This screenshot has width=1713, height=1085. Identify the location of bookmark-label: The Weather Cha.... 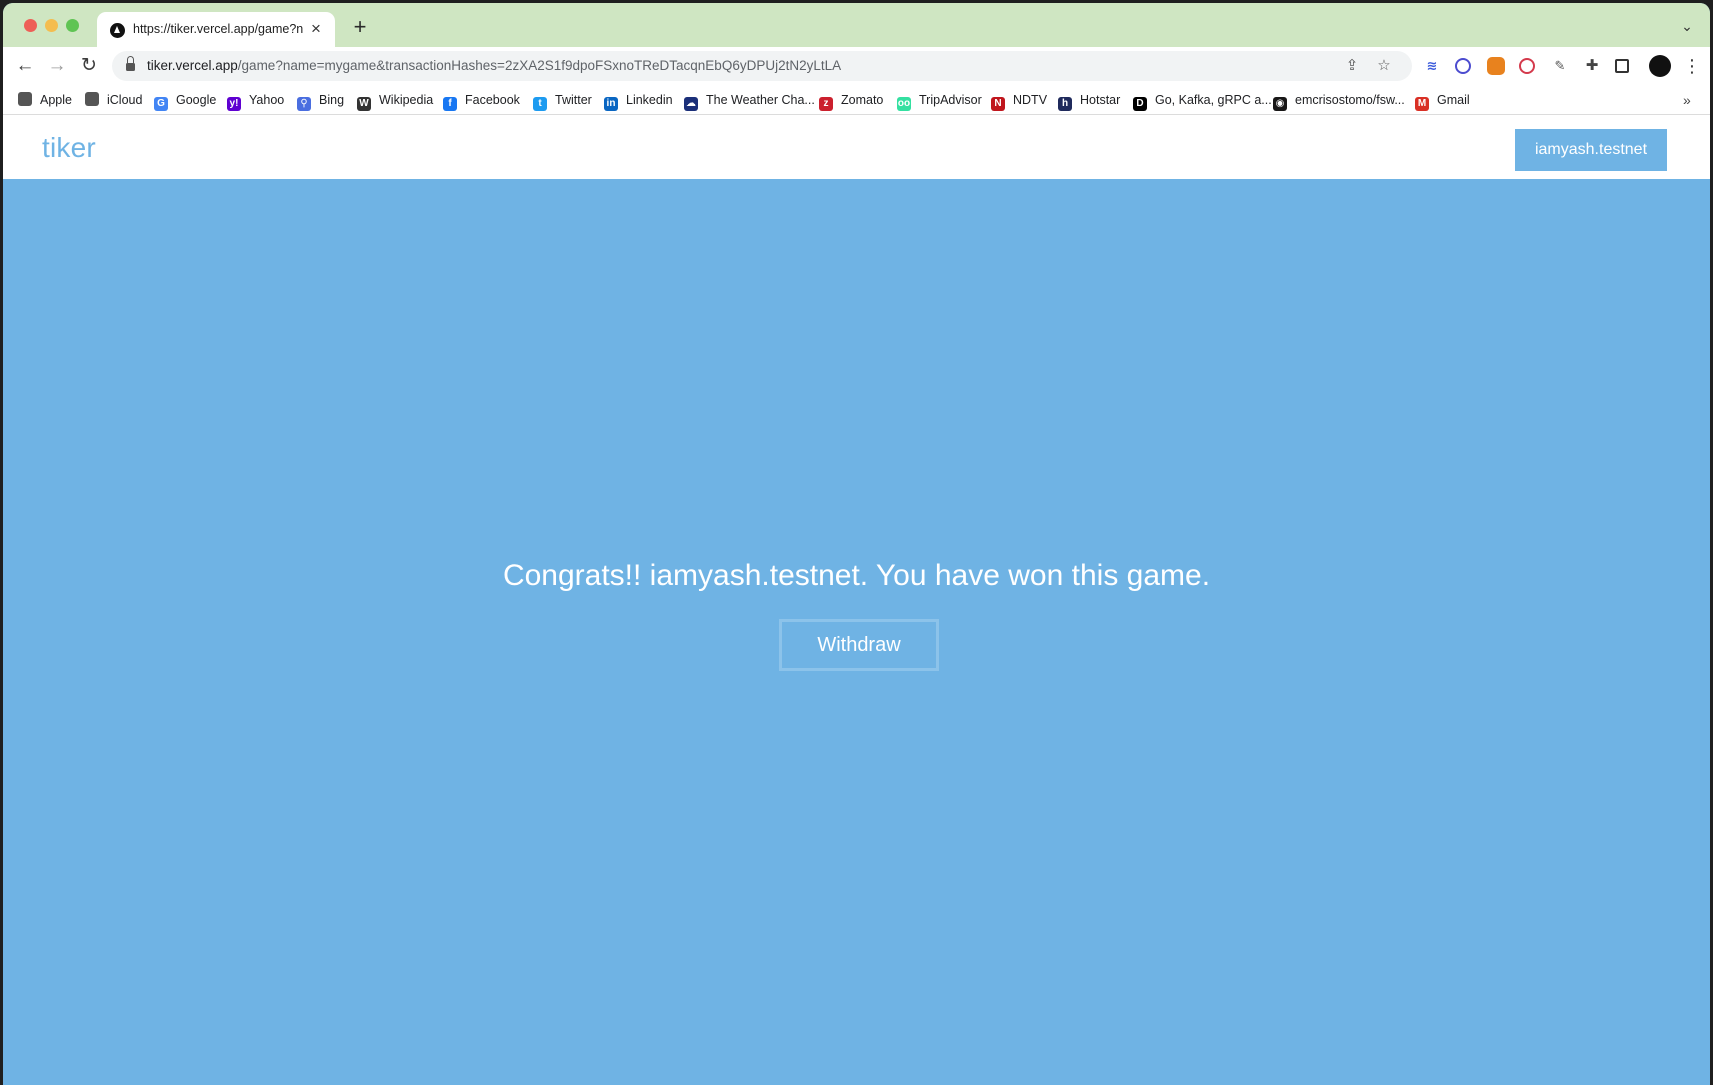
(760, 100).